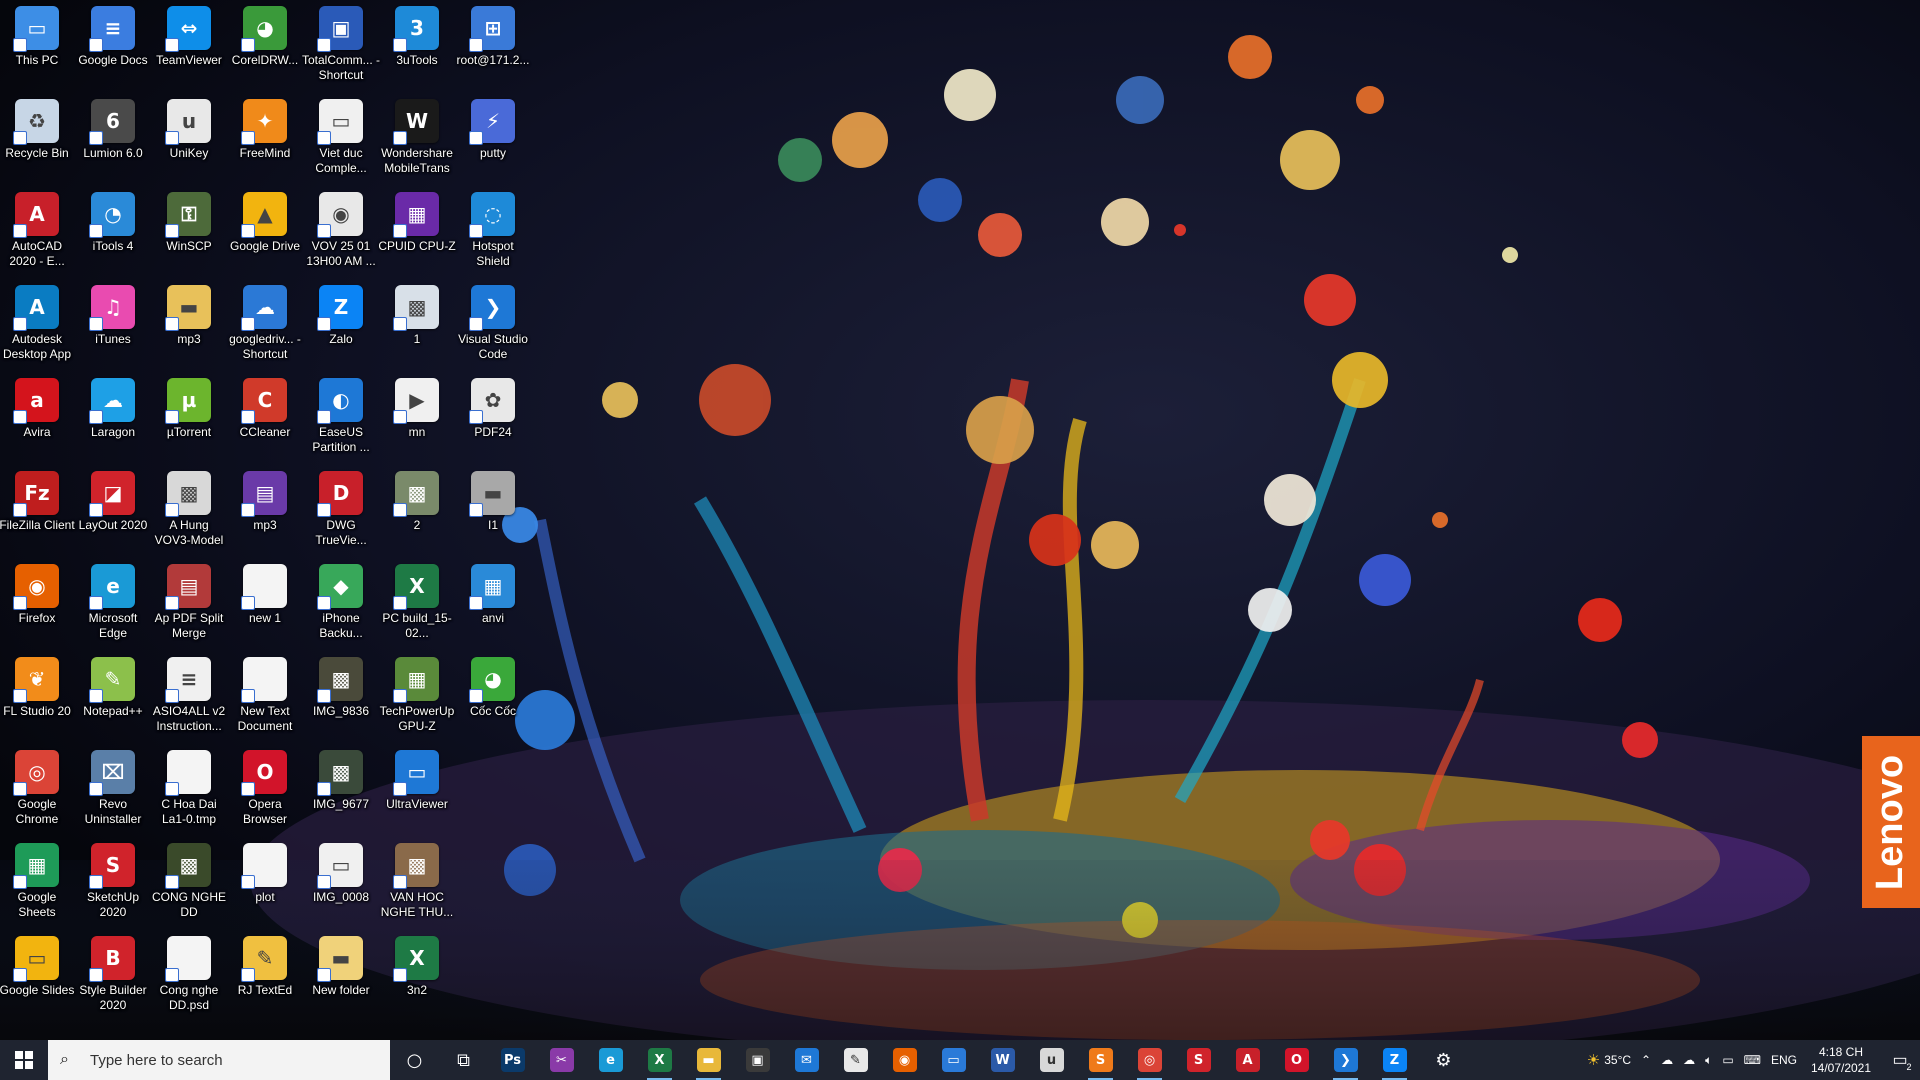 The width and height of the screenshot is (1920, 1080). Describe the element at coordinates (341, 324) in the screenshot. I see `desktop-icon: Z Zalo` at that location.